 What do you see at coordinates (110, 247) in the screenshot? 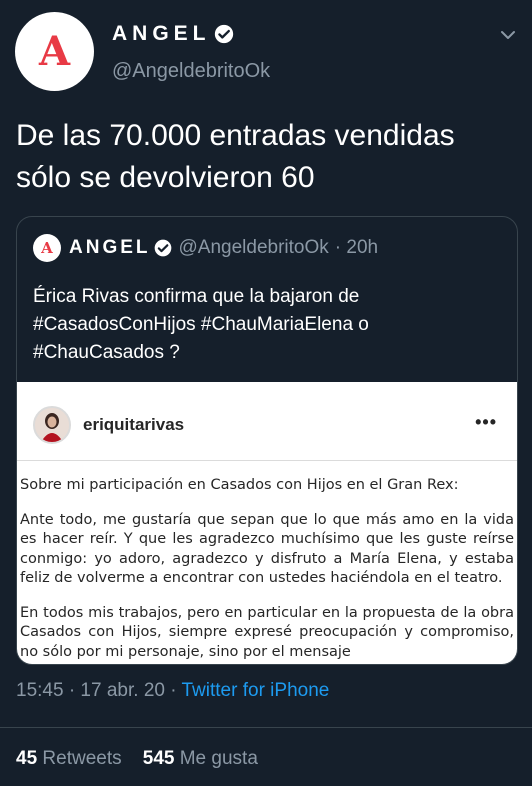
I see `quoted-author-name: ANGEL` at bounding box center [110, 247].